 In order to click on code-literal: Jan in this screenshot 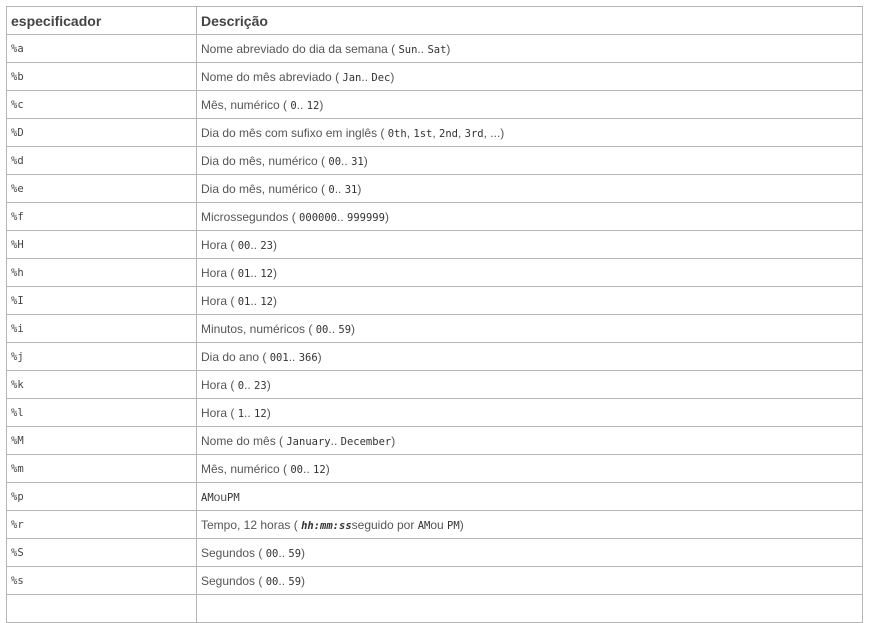, I will do `click(352, 77)`.